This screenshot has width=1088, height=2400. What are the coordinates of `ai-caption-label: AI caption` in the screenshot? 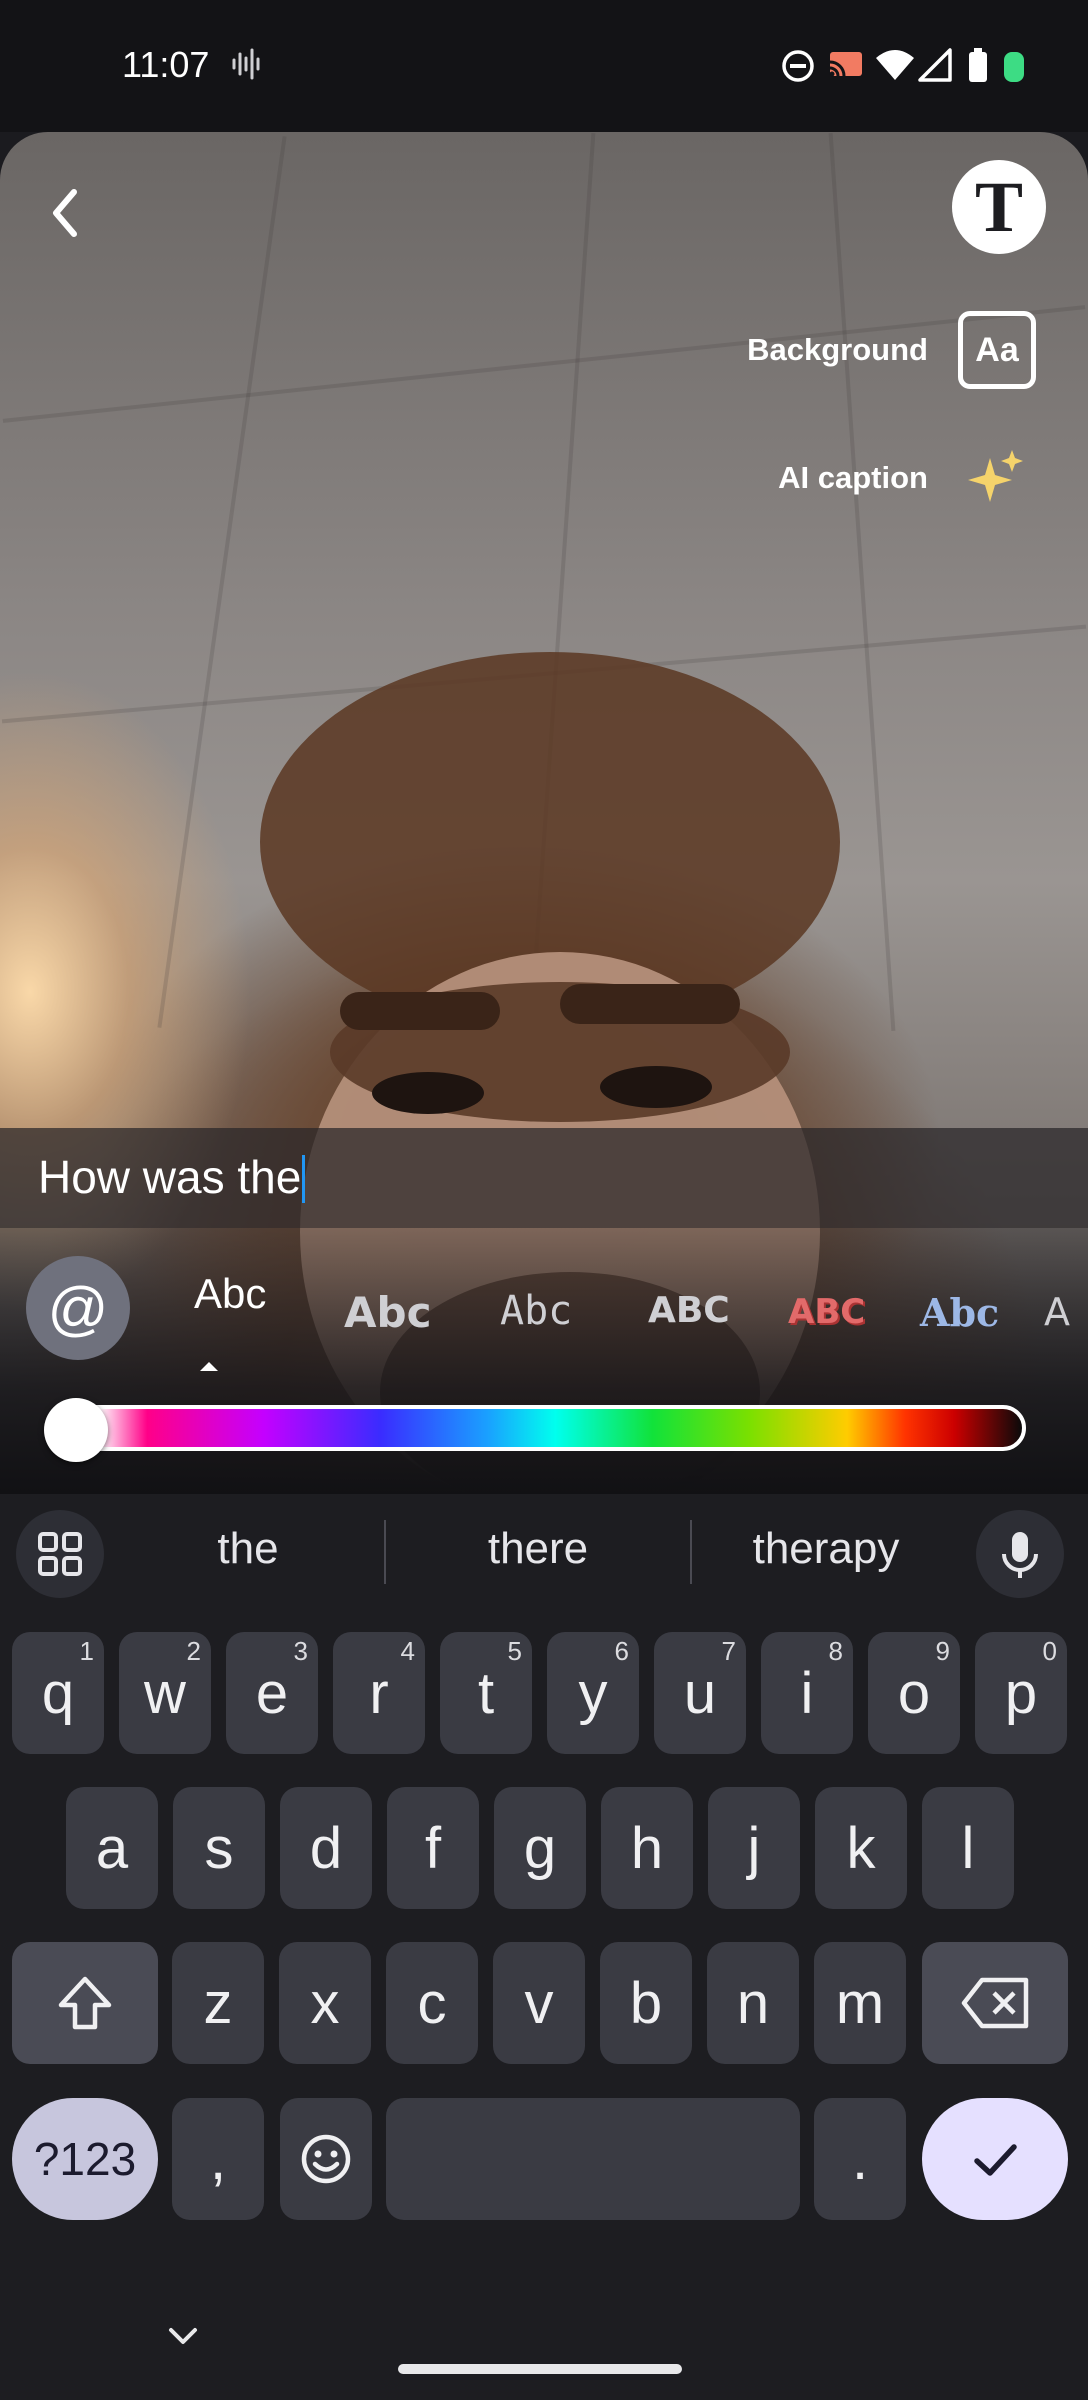 It's located at (814, 478).